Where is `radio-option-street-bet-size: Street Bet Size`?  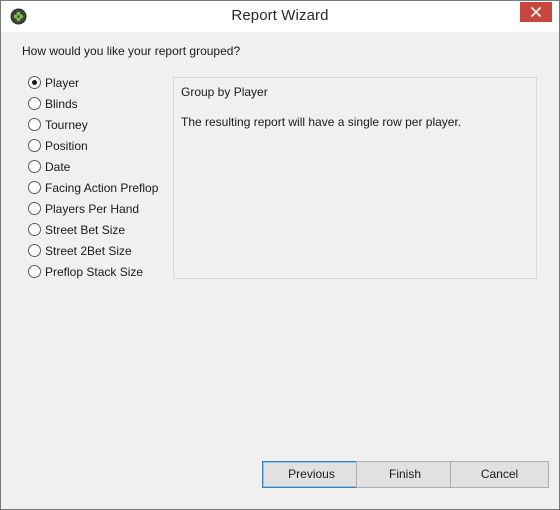 radio-option-street-bet-size: Street Bet Size is located at coordinates (93, 229).